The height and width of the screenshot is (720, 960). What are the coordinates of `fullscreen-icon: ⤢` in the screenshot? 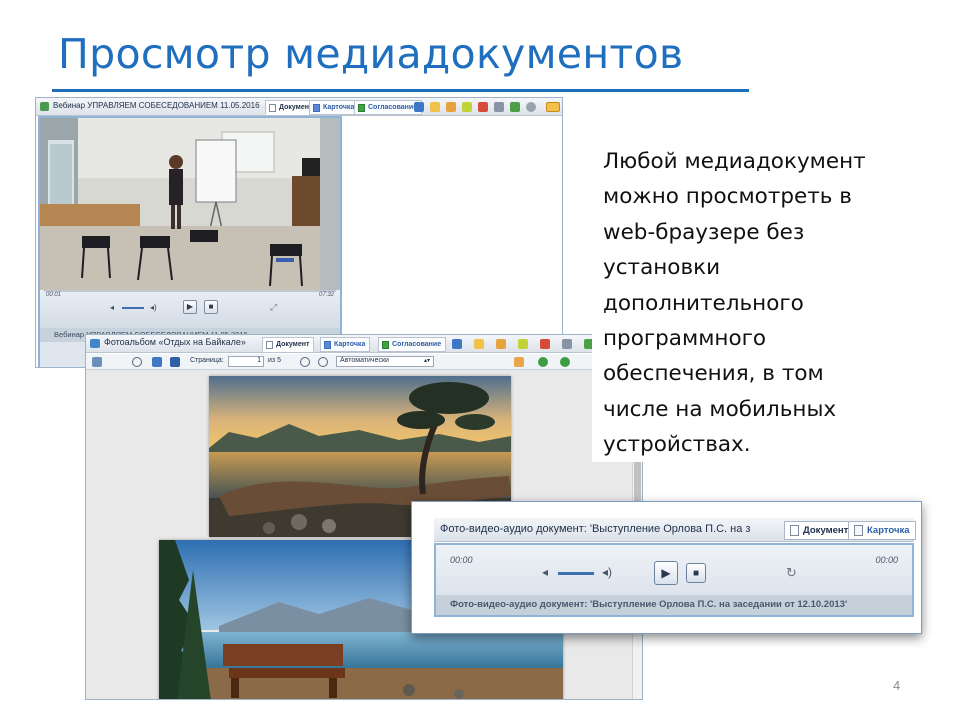 It's located at (273, 307).